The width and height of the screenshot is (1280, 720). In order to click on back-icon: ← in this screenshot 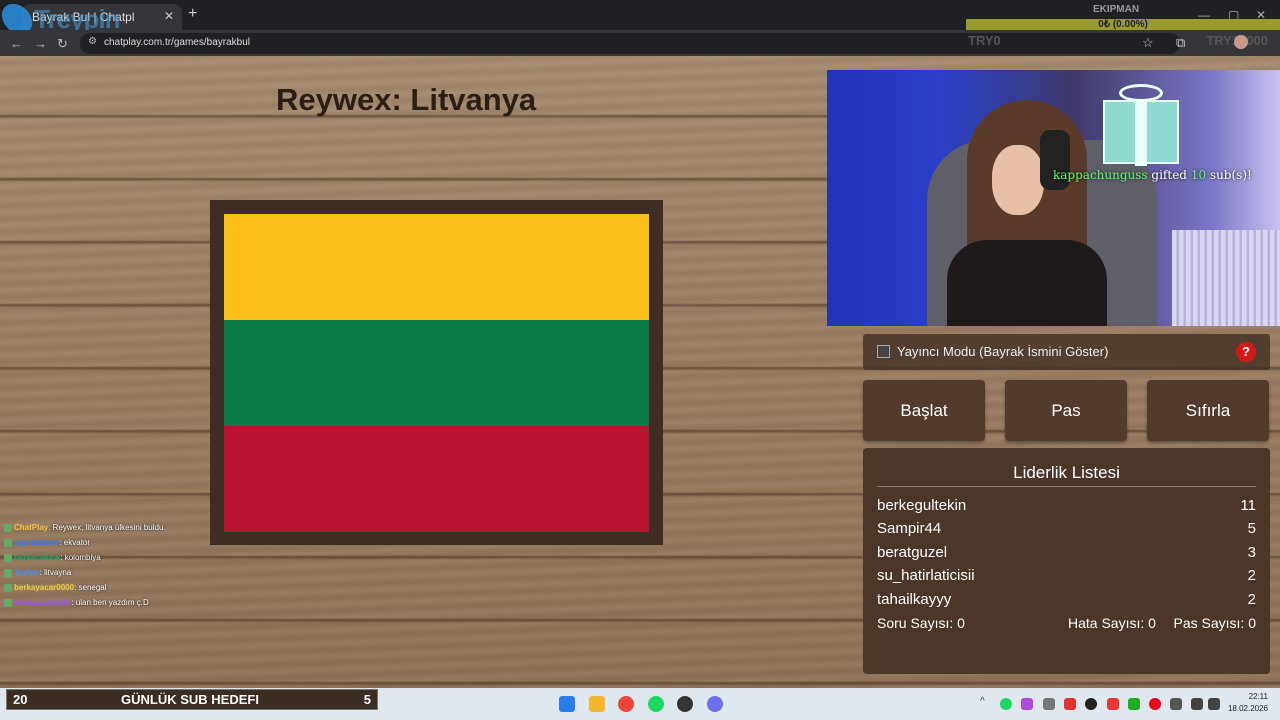, I will do `click(16, 43)`.